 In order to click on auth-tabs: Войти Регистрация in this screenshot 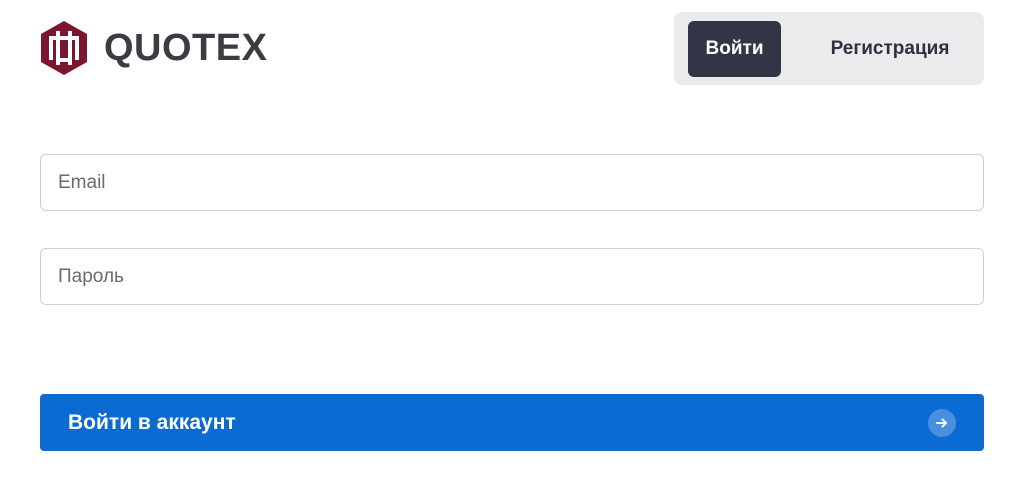, I will do `click(829, 48)`.